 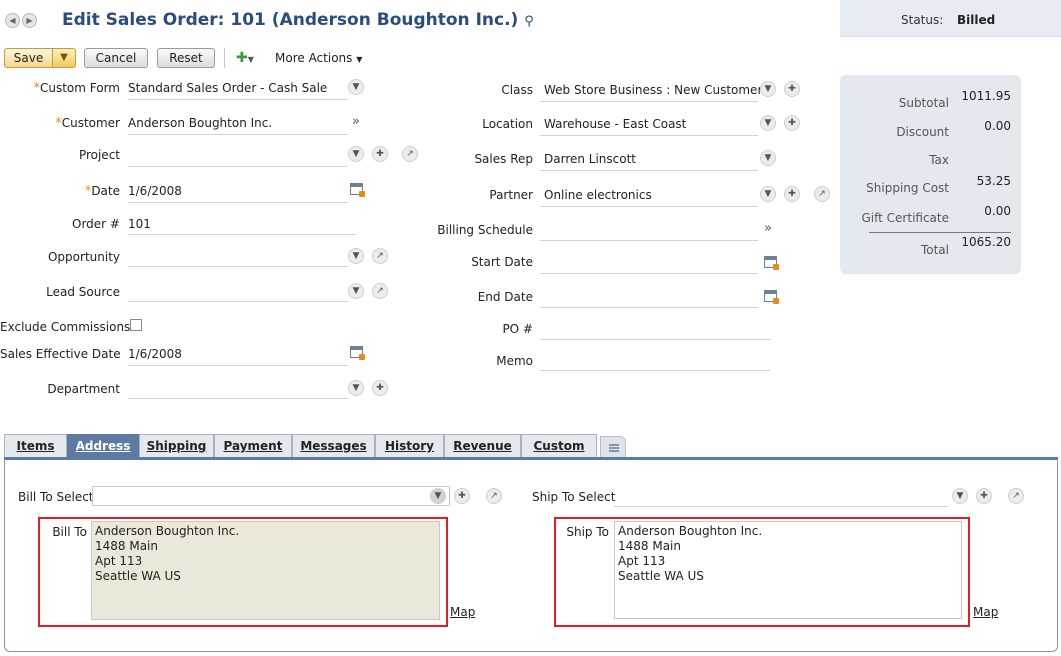 I want to click on sales-rep-label: Sales Rep, so click(x=503, y=159).